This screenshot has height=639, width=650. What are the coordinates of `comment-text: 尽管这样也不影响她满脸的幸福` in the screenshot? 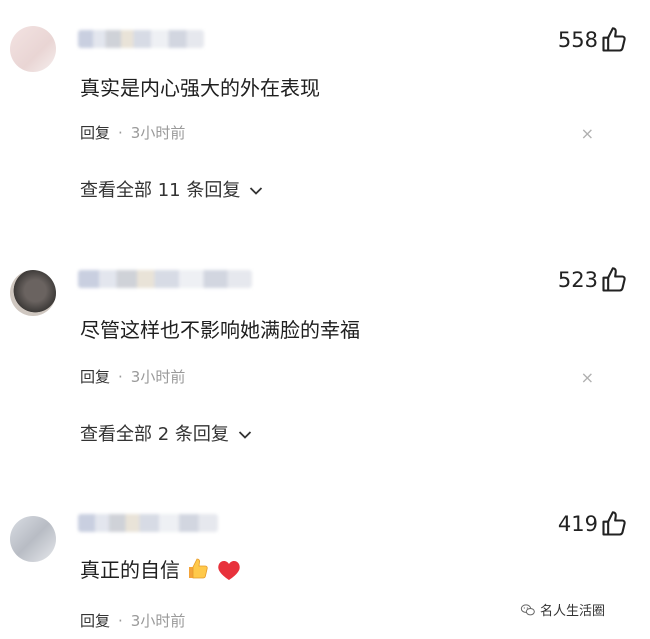 It's located at (220, 330).